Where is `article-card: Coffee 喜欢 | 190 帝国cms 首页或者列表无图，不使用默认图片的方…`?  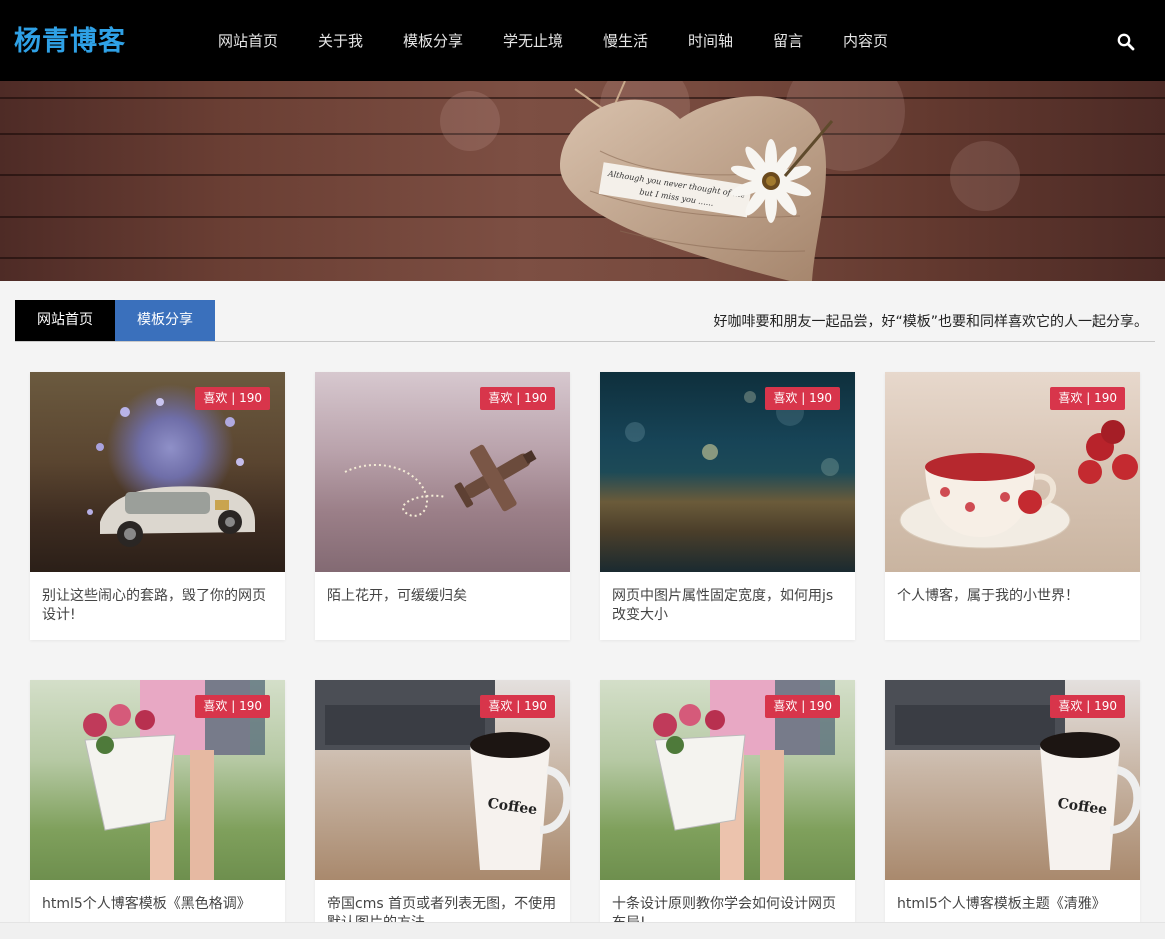 article-card: Coffee 喜欢 | 190 帝国cms 首页或者列表无图，不使用默认图片的方… is located at coordinates (442, 809).